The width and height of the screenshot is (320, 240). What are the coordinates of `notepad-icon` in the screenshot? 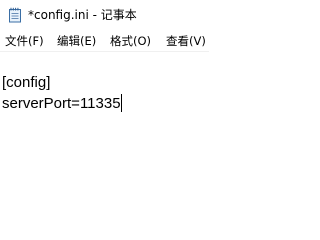 It's located at (15, 15).